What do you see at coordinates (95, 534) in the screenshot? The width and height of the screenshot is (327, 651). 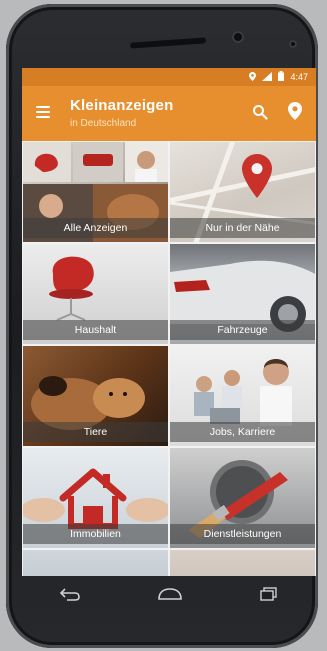 I see `category-label: Immobilien` at bounding box center [95, 534].